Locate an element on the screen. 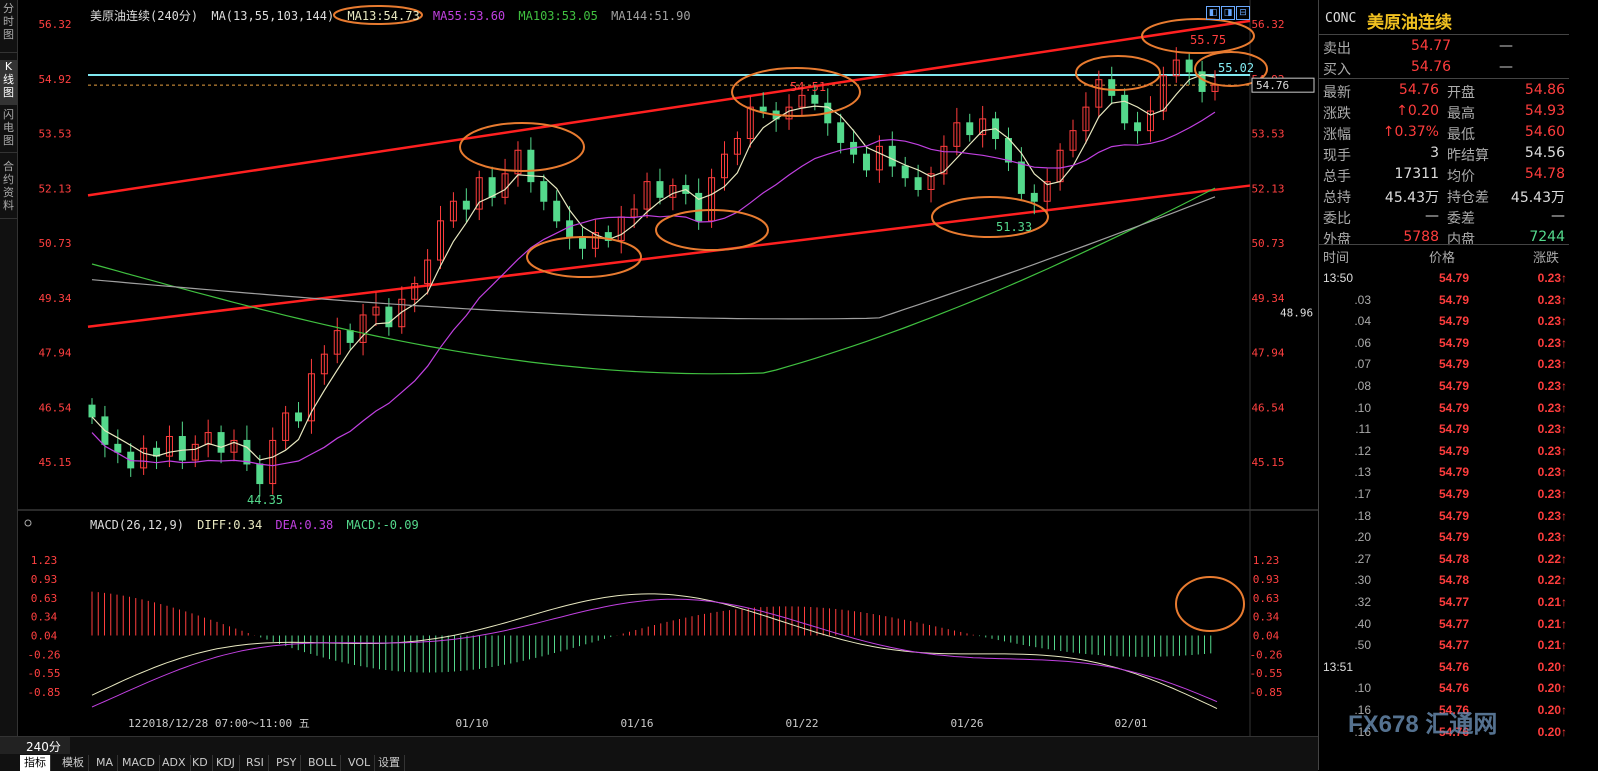 This screenshot has width=1598, height=771. trade-time: .03 is located at coordinates (1362, 299).